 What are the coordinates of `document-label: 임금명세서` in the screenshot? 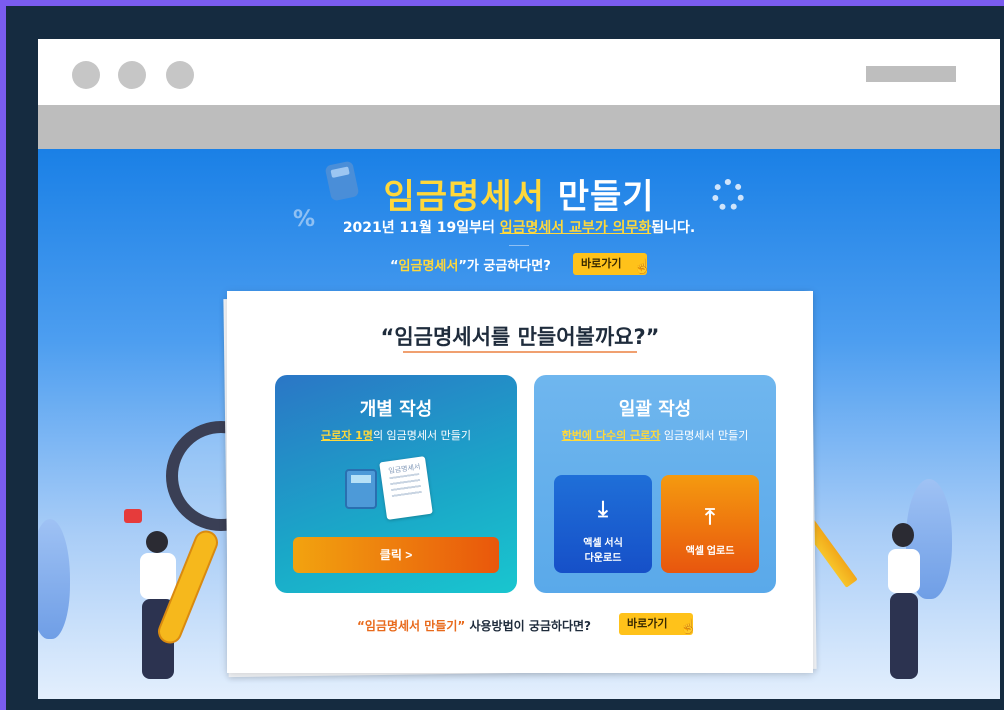 It's located at (404, 469).